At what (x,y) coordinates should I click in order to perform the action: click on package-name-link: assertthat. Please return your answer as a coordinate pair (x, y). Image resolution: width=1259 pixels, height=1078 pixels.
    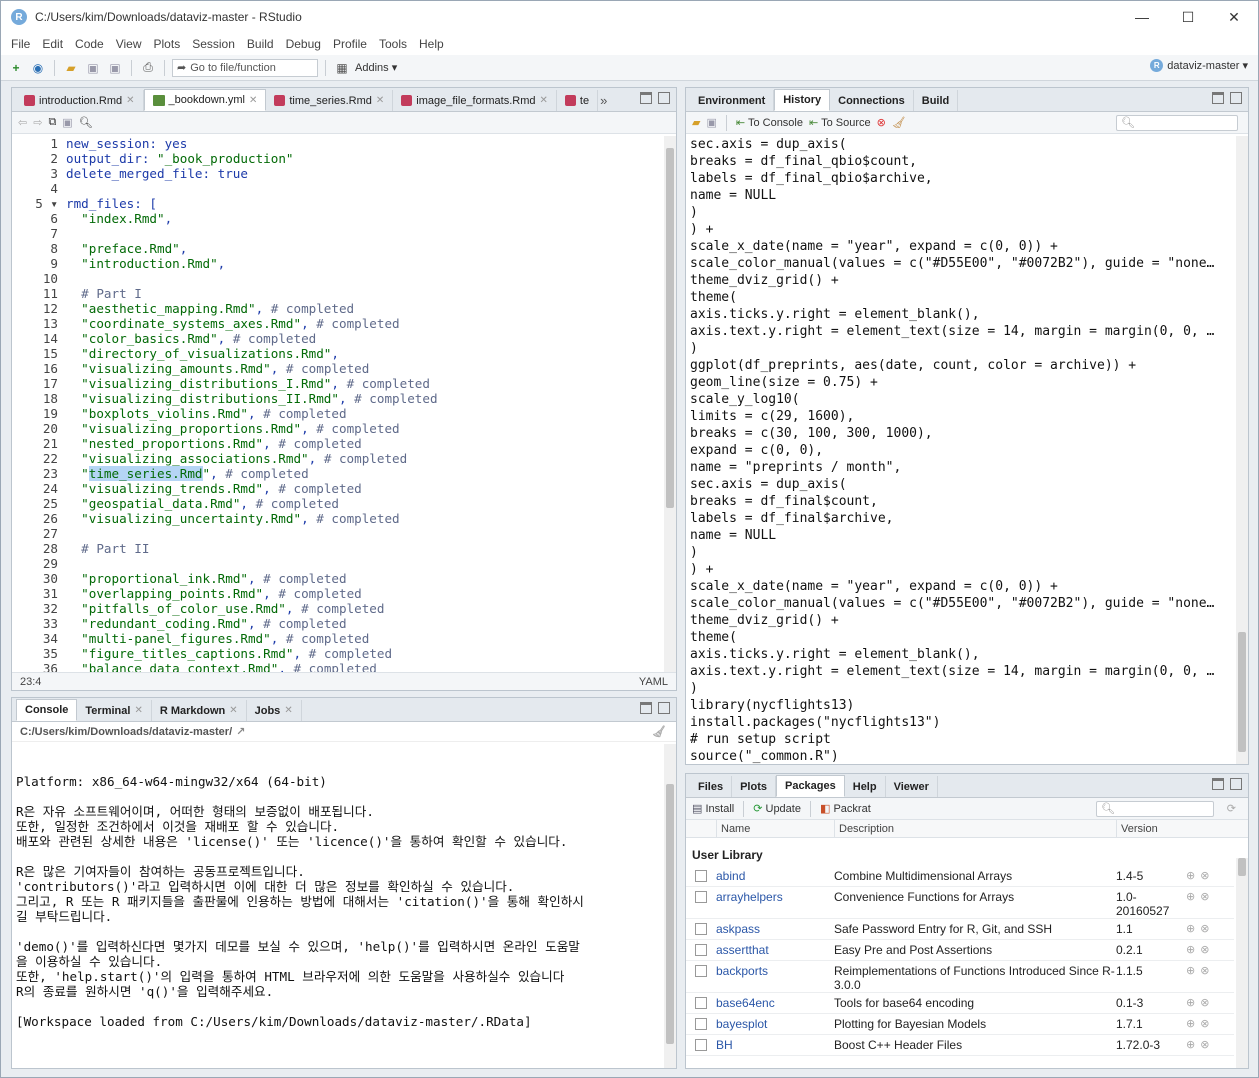
    Looking at the image, I should click on (775, 950).